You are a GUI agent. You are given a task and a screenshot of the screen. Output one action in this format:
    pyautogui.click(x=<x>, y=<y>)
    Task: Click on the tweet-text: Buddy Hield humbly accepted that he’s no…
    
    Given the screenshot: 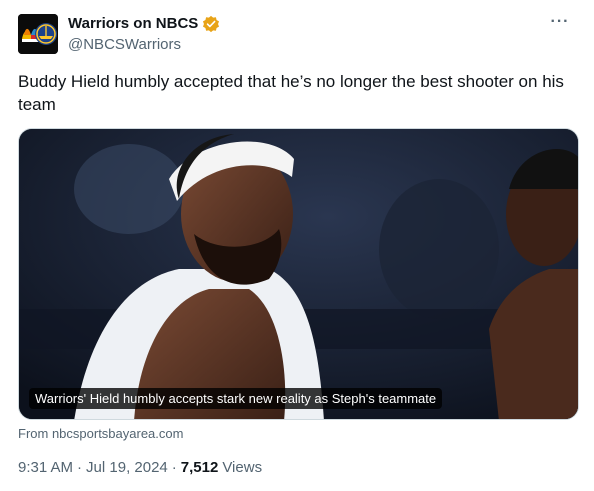 What is the action you would take?
    pyautogui.click(x=291, y=93)
    